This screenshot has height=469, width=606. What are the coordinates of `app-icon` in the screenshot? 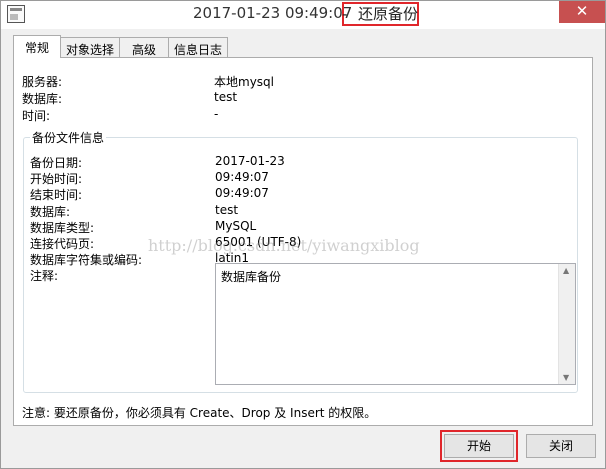 It's located at (16, 14).